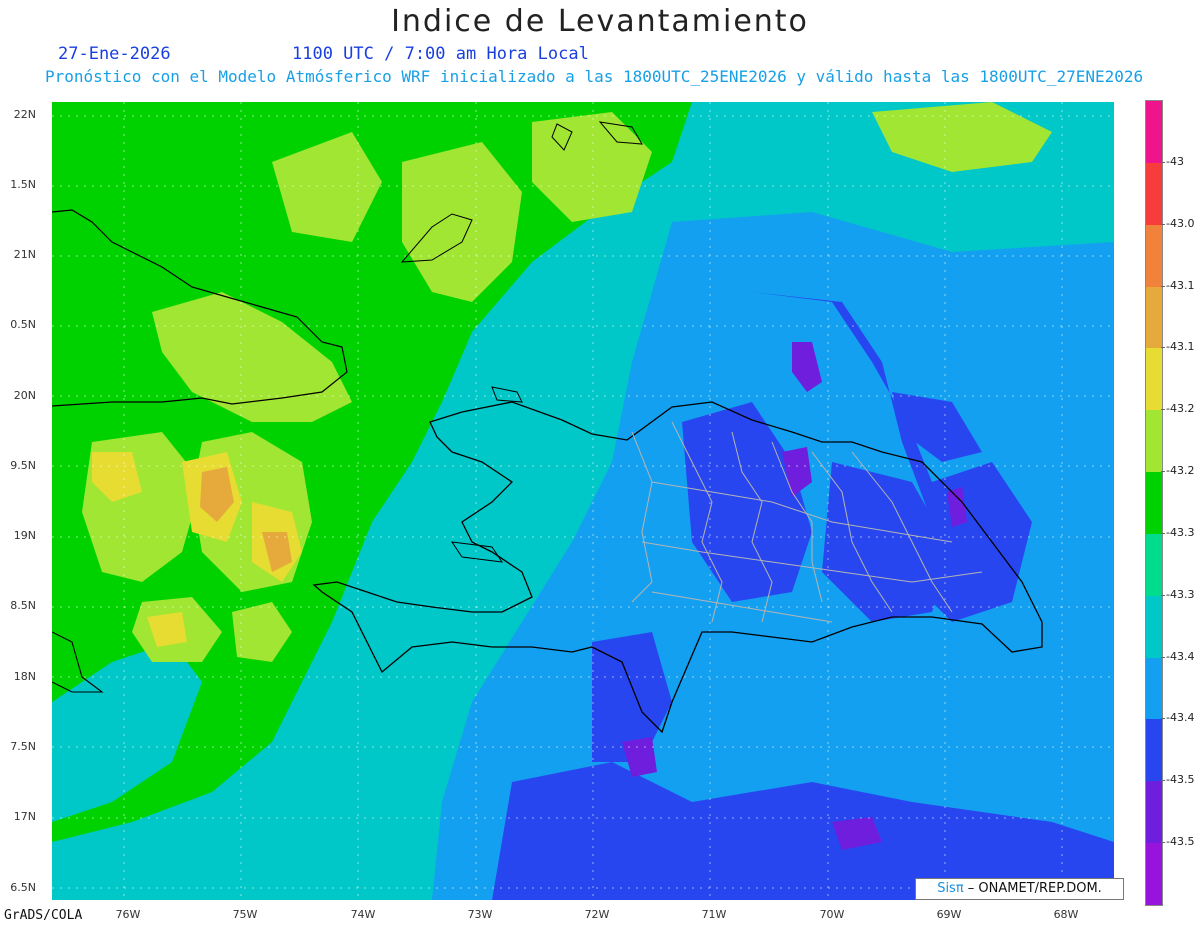  Describe the element at coordinates (1066, 914) in the screenshot. I see `lon-label: 68W` at that location.